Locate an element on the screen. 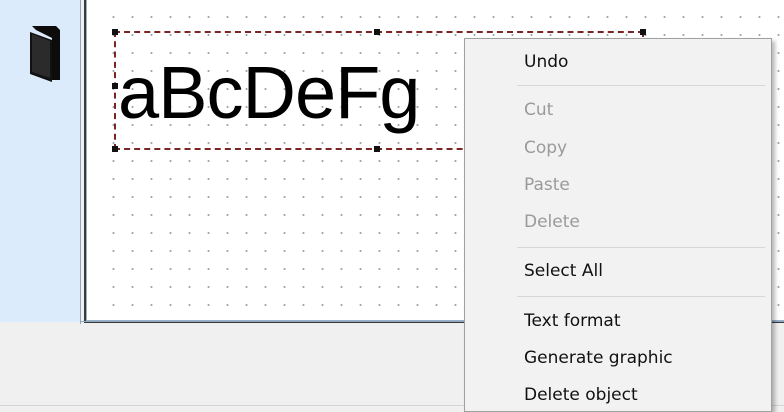 This screenshot has width=784, height=412. menu-item-select-all: Select All is located at coordinates (618, 271).